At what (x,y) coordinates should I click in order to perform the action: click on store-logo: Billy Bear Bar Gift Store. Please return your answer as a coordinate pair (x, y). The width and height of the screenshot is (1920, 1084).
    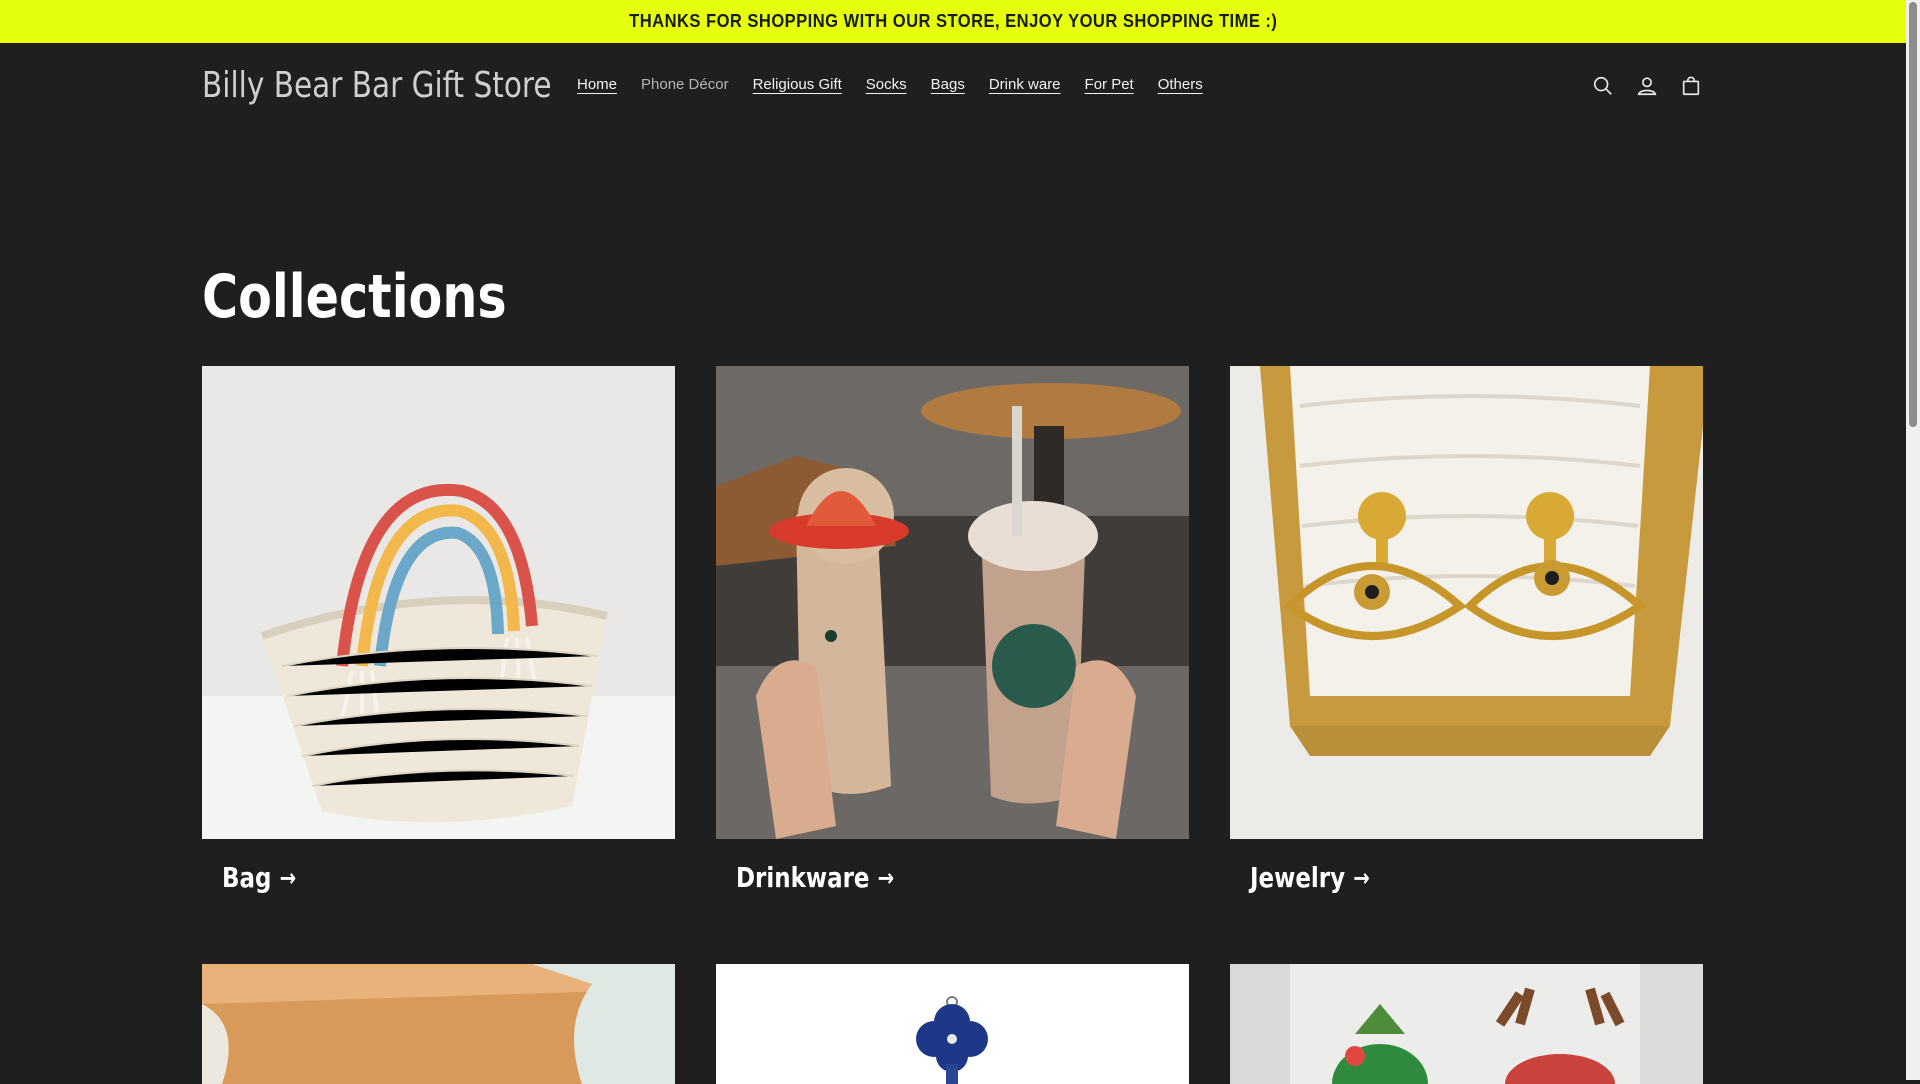
    Looking at the image, I should click on (377, 85).